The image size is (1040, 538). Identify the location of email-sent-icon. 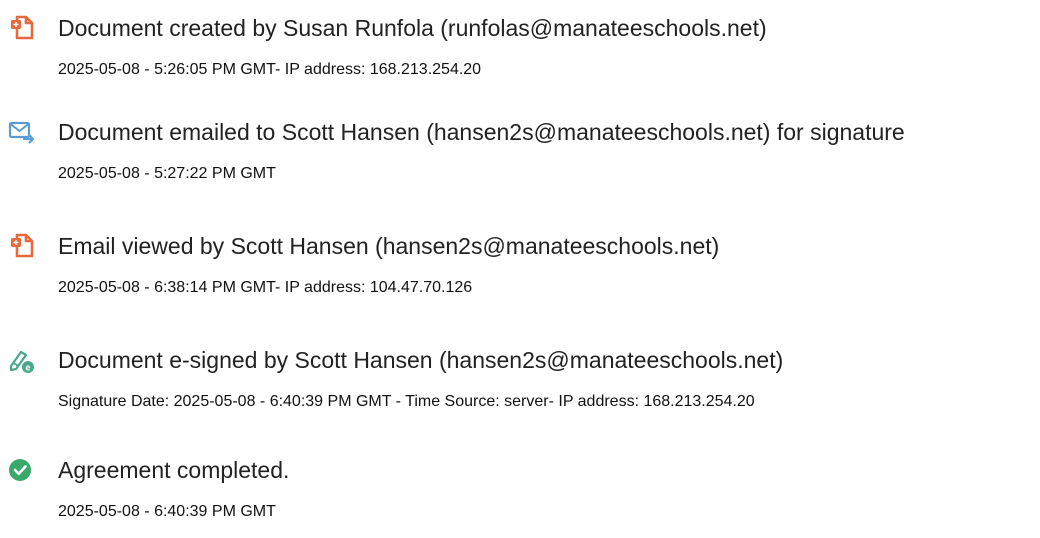
(22, 132).